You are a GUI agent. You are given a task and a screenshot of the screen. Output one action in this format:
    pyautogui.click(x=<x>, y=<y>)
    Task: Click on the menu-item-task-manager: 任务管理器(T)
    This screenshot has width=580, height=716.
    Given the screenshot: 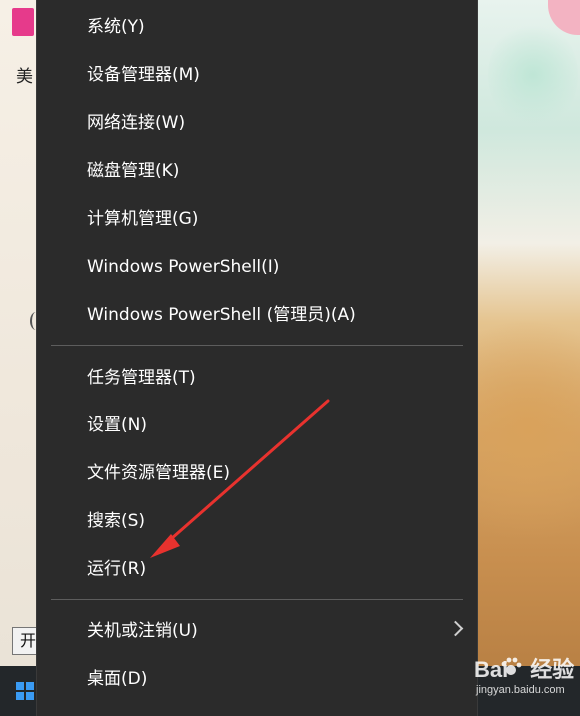 What is the action you would take?
    pyautogui.click(x=257, y=378)
    